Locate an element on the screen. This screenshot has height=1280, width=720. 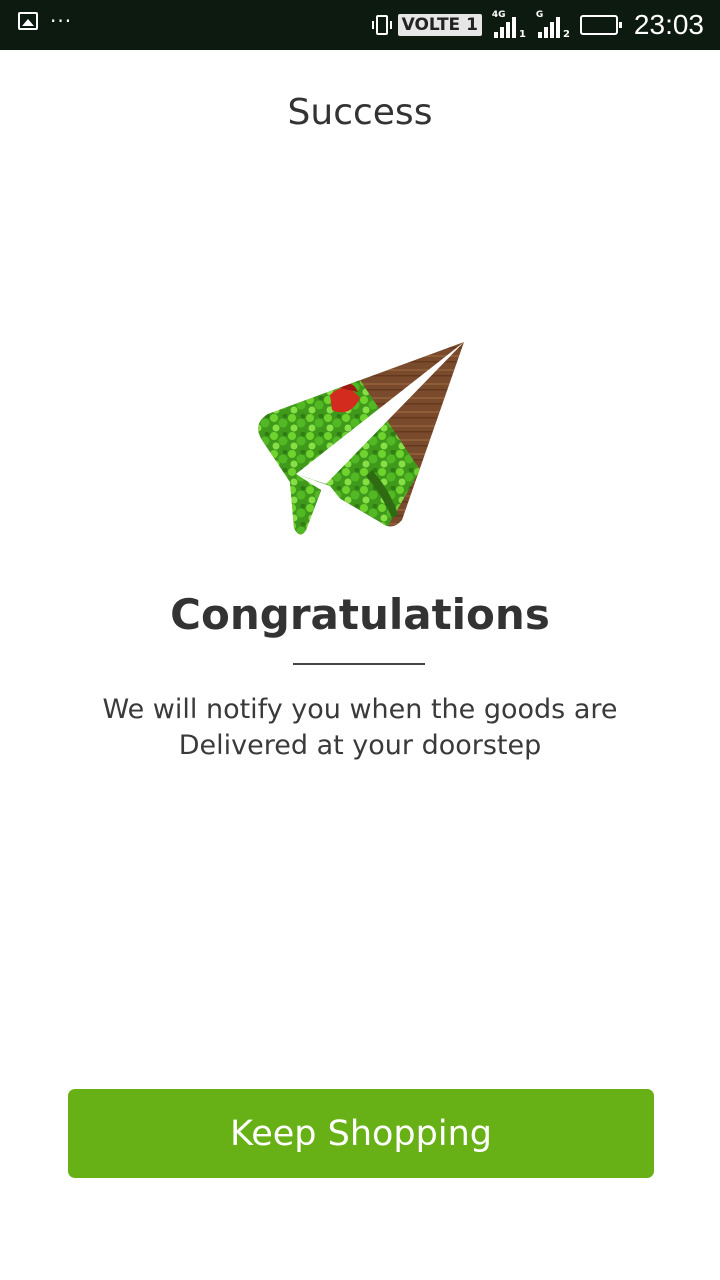
status-bar-left: ··· is located at coordinates (45, 21).